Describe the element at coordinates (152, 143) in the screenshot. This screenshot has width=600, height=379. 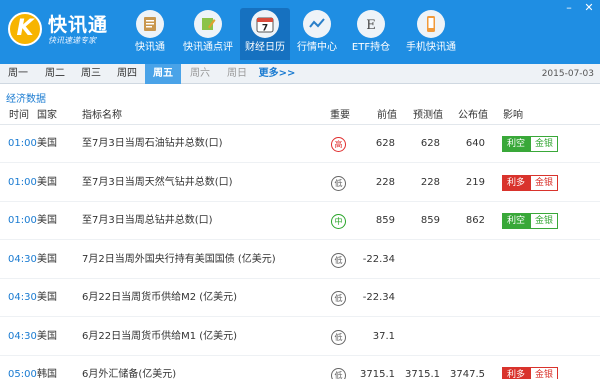
I see `cell-indicator: 至7月3日当周石油钻井总数(口)` at that location.